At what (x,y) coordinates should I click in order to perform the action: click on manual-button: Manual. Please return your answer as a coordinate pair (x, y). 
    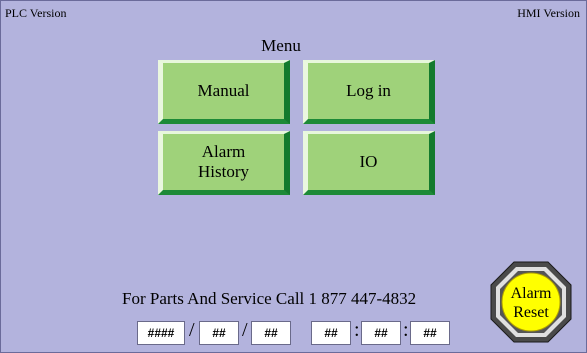
    Looking at the image, I should click on (224, 92).